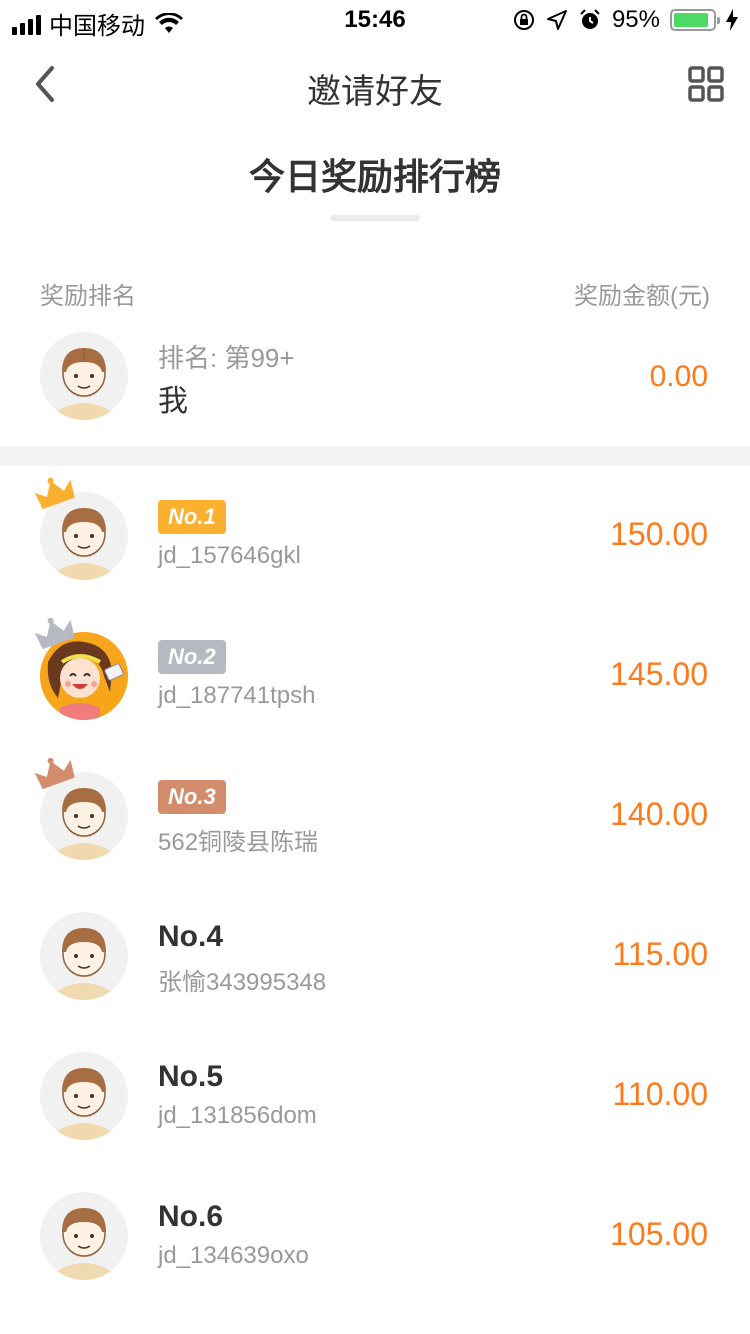 The height and width of the screenshot is (1334, 750). Describe the element at coordinates (192, 797) in the screenshot. I see `rank-badge: No.3` at that location.